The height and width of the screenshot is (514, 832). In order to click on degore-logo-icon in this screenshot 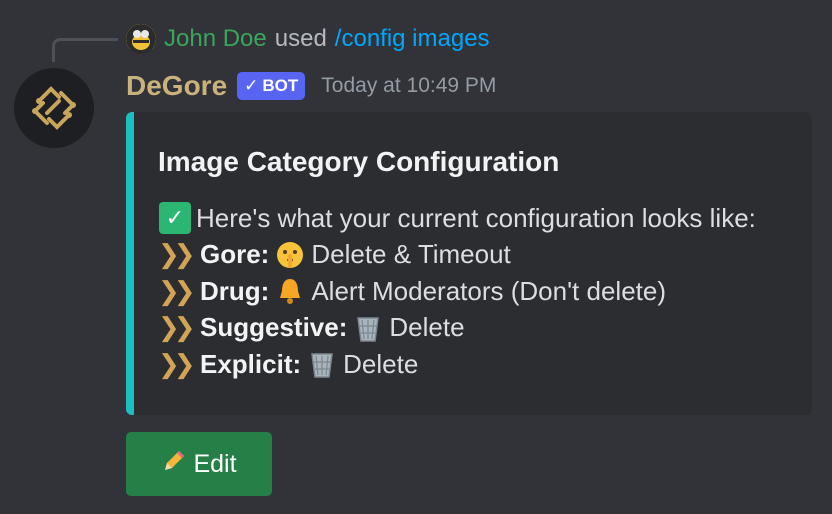, I will do `click(54, 108)`.